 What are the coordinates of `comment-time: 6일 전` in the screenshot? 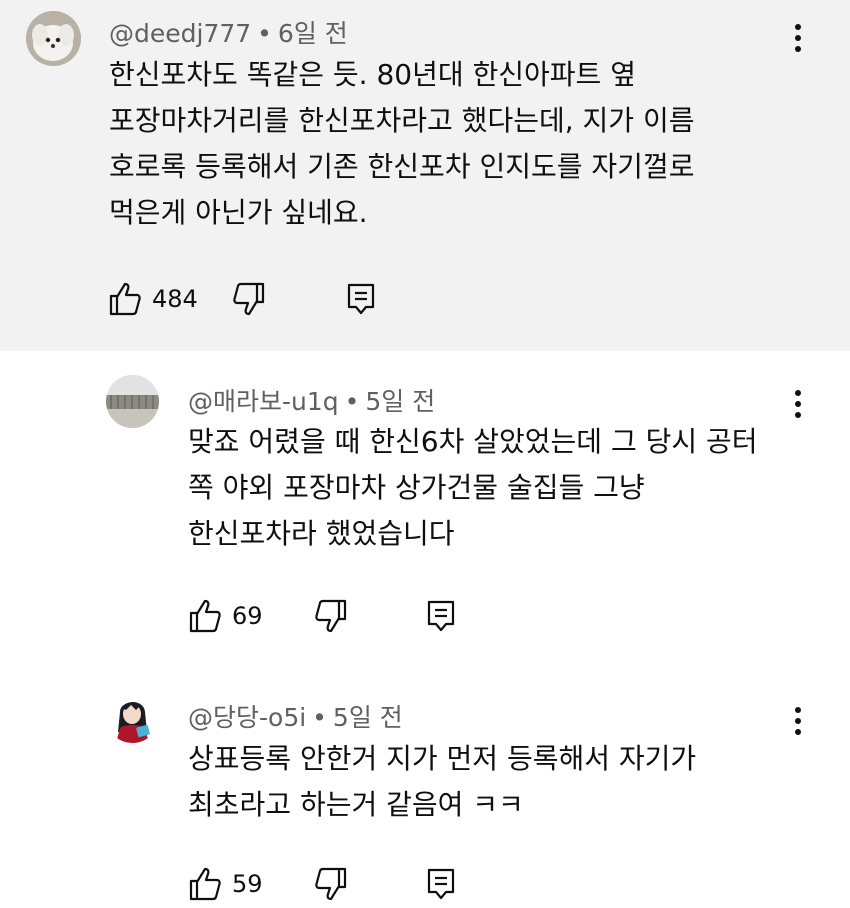 It's located at (312, 33).